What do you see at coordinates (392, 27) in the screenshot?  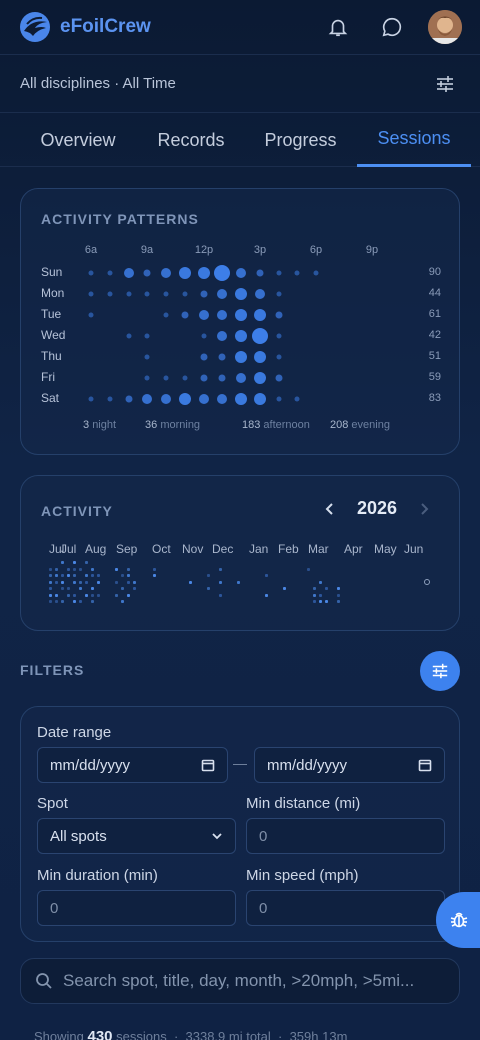 I see `messages-button` at bounding box center [392, 27].